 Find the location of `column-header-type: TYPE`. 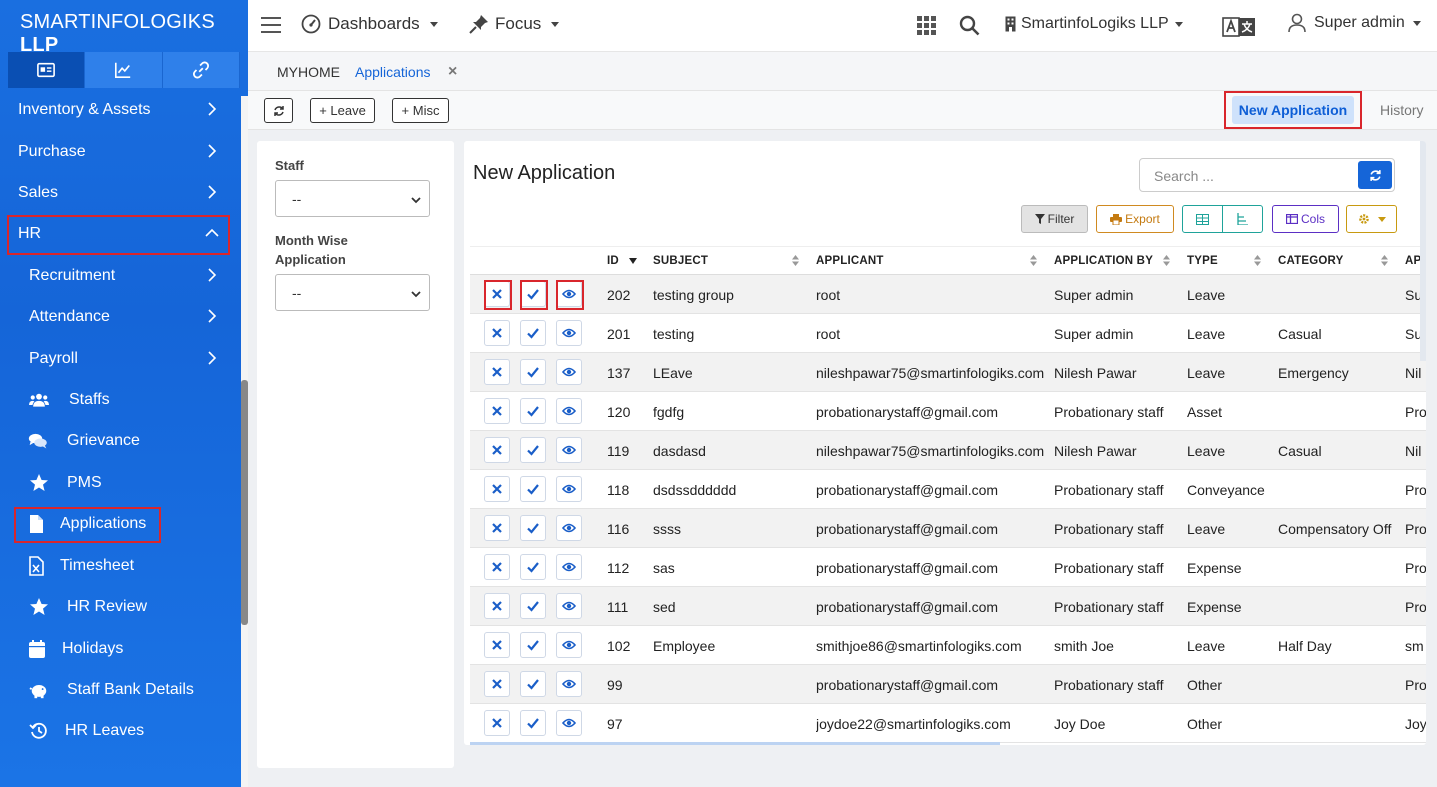

column-header-type: TYPE is located at coordinates (1202, 261).